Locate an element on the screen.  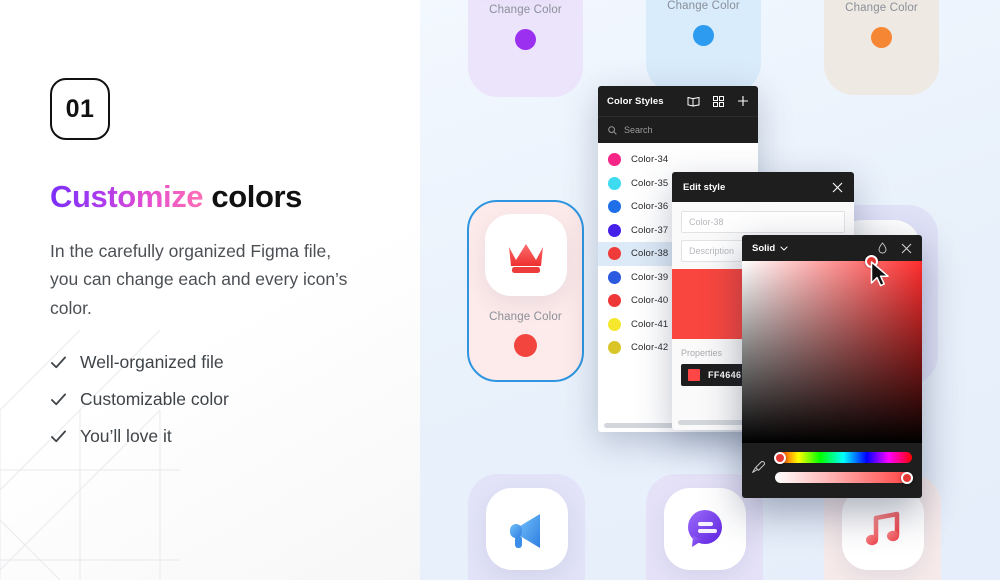
chevron-down-icon is located at coordinates (784, 248).